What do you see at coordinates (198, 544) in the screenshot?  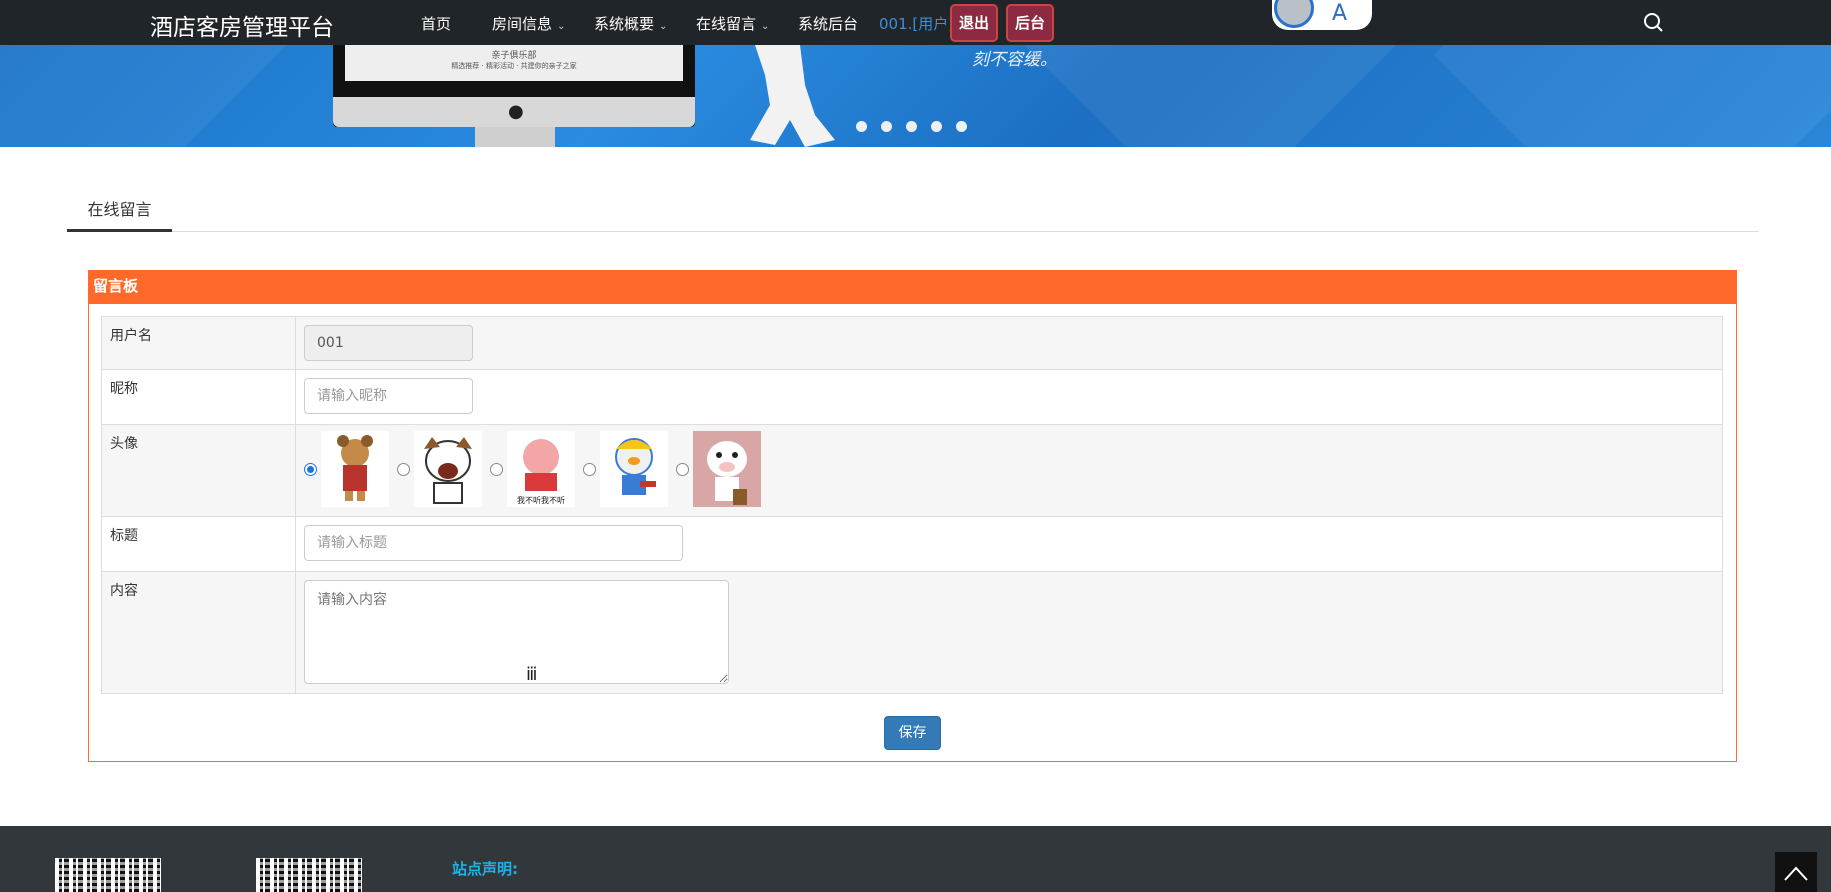 I see `subject-label: 标题` at bounding box center [198, 544].